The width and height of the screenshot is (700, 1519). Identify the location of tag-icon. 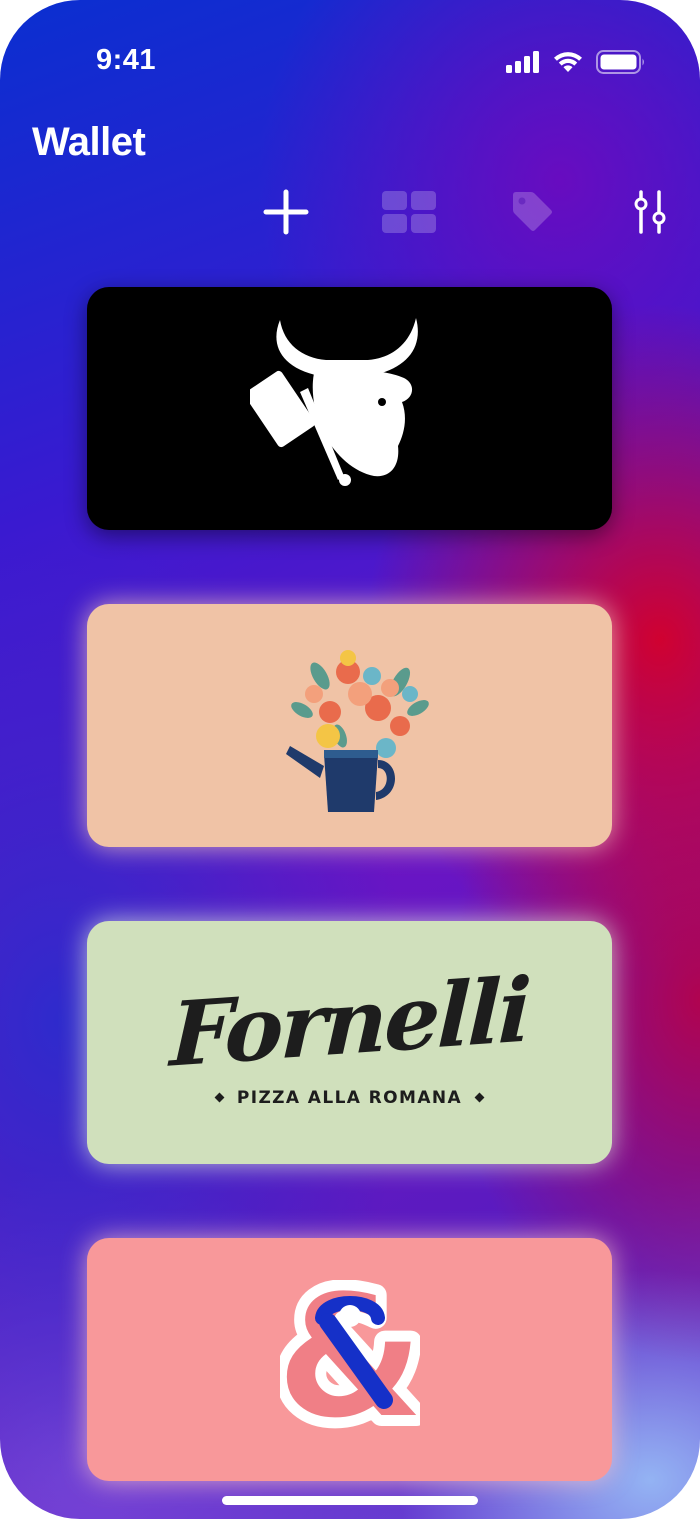
(532, 211).